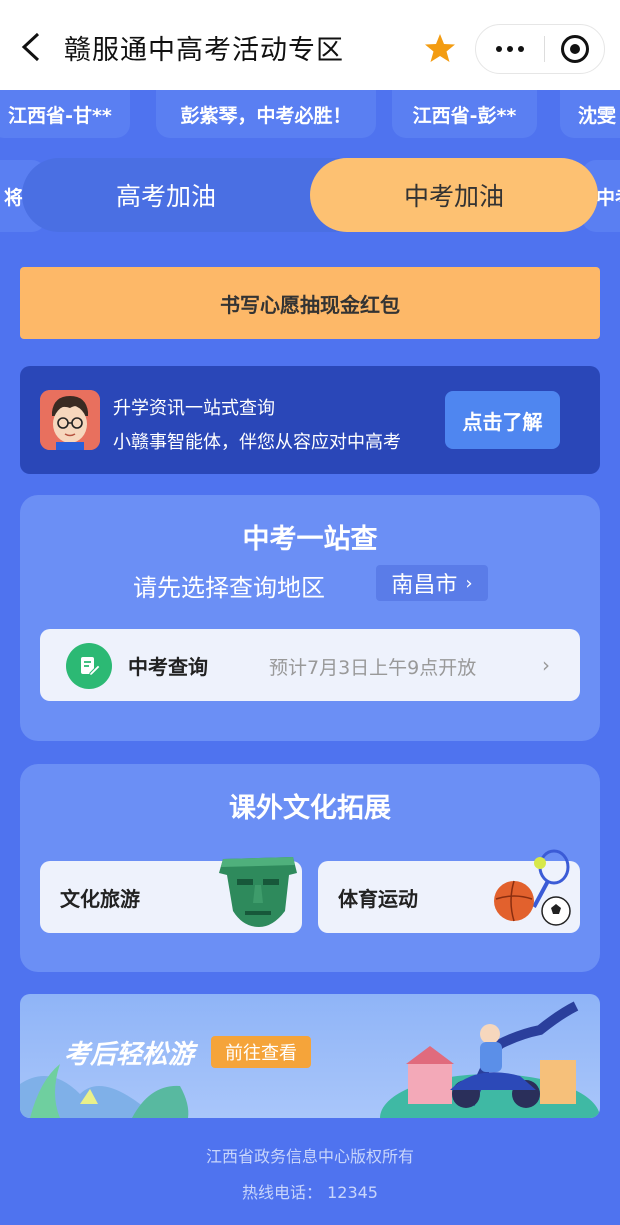  I want to click on marquee-item: 江西省-彭**, so click(464, 114).